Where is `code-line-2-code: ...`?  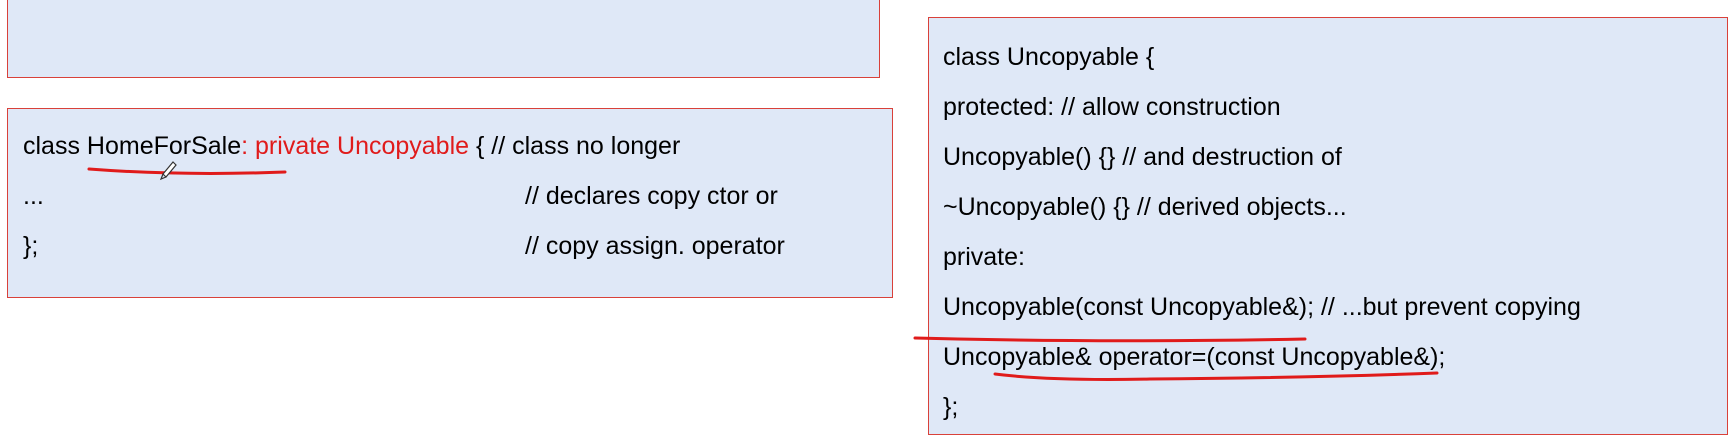 code-line-2-code: ... is located at coordinates (33, 196).